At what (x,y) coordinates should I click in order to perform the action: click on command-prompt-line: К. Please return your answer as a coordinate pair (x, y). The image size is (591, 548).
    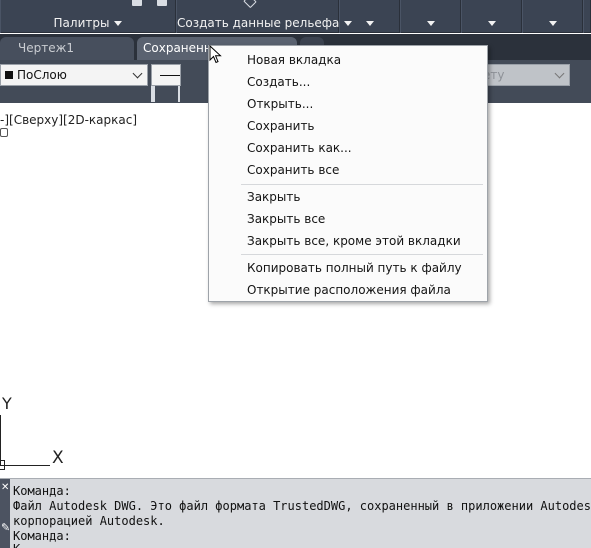
    Looking at the image, I should click on (16, 545).